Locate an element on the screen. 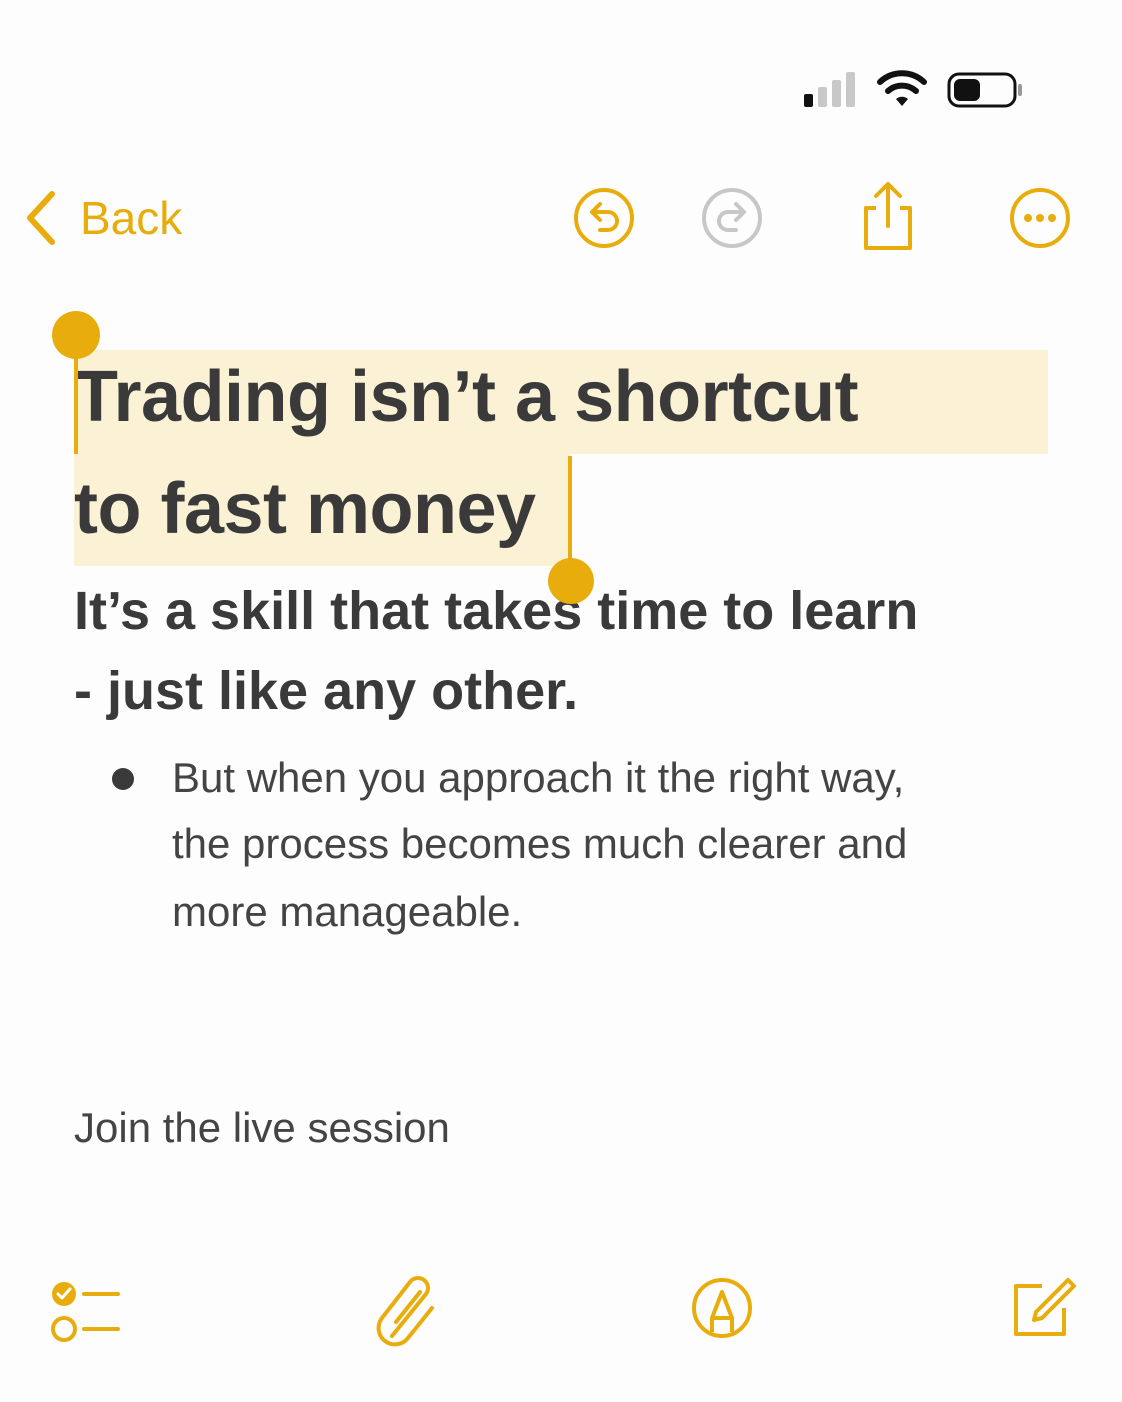 The height and width of the screenshot is (1402, 1122). redo-icon is located at coordinates (732, 218).